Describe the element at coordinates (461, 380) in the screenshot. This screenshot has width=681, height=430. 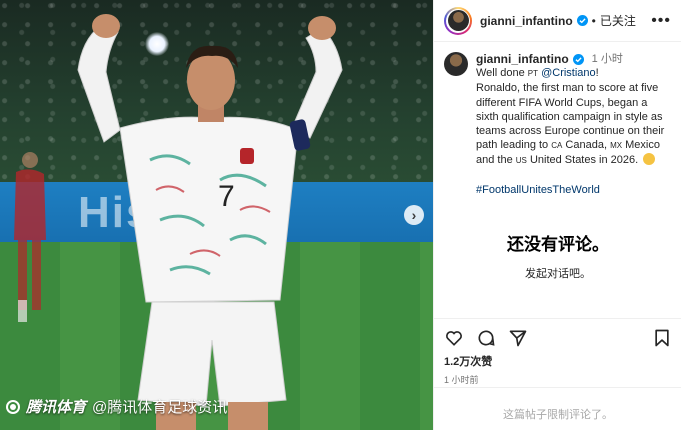
I see `post-timestamp: 1 小时前` at that location.